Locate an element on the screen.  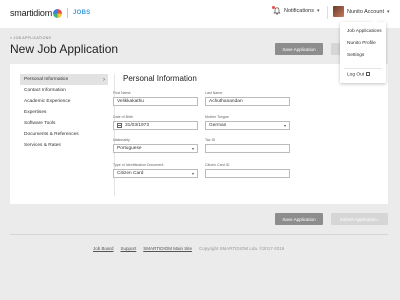
brand-dot-icon is located at coordinates (58, 13).